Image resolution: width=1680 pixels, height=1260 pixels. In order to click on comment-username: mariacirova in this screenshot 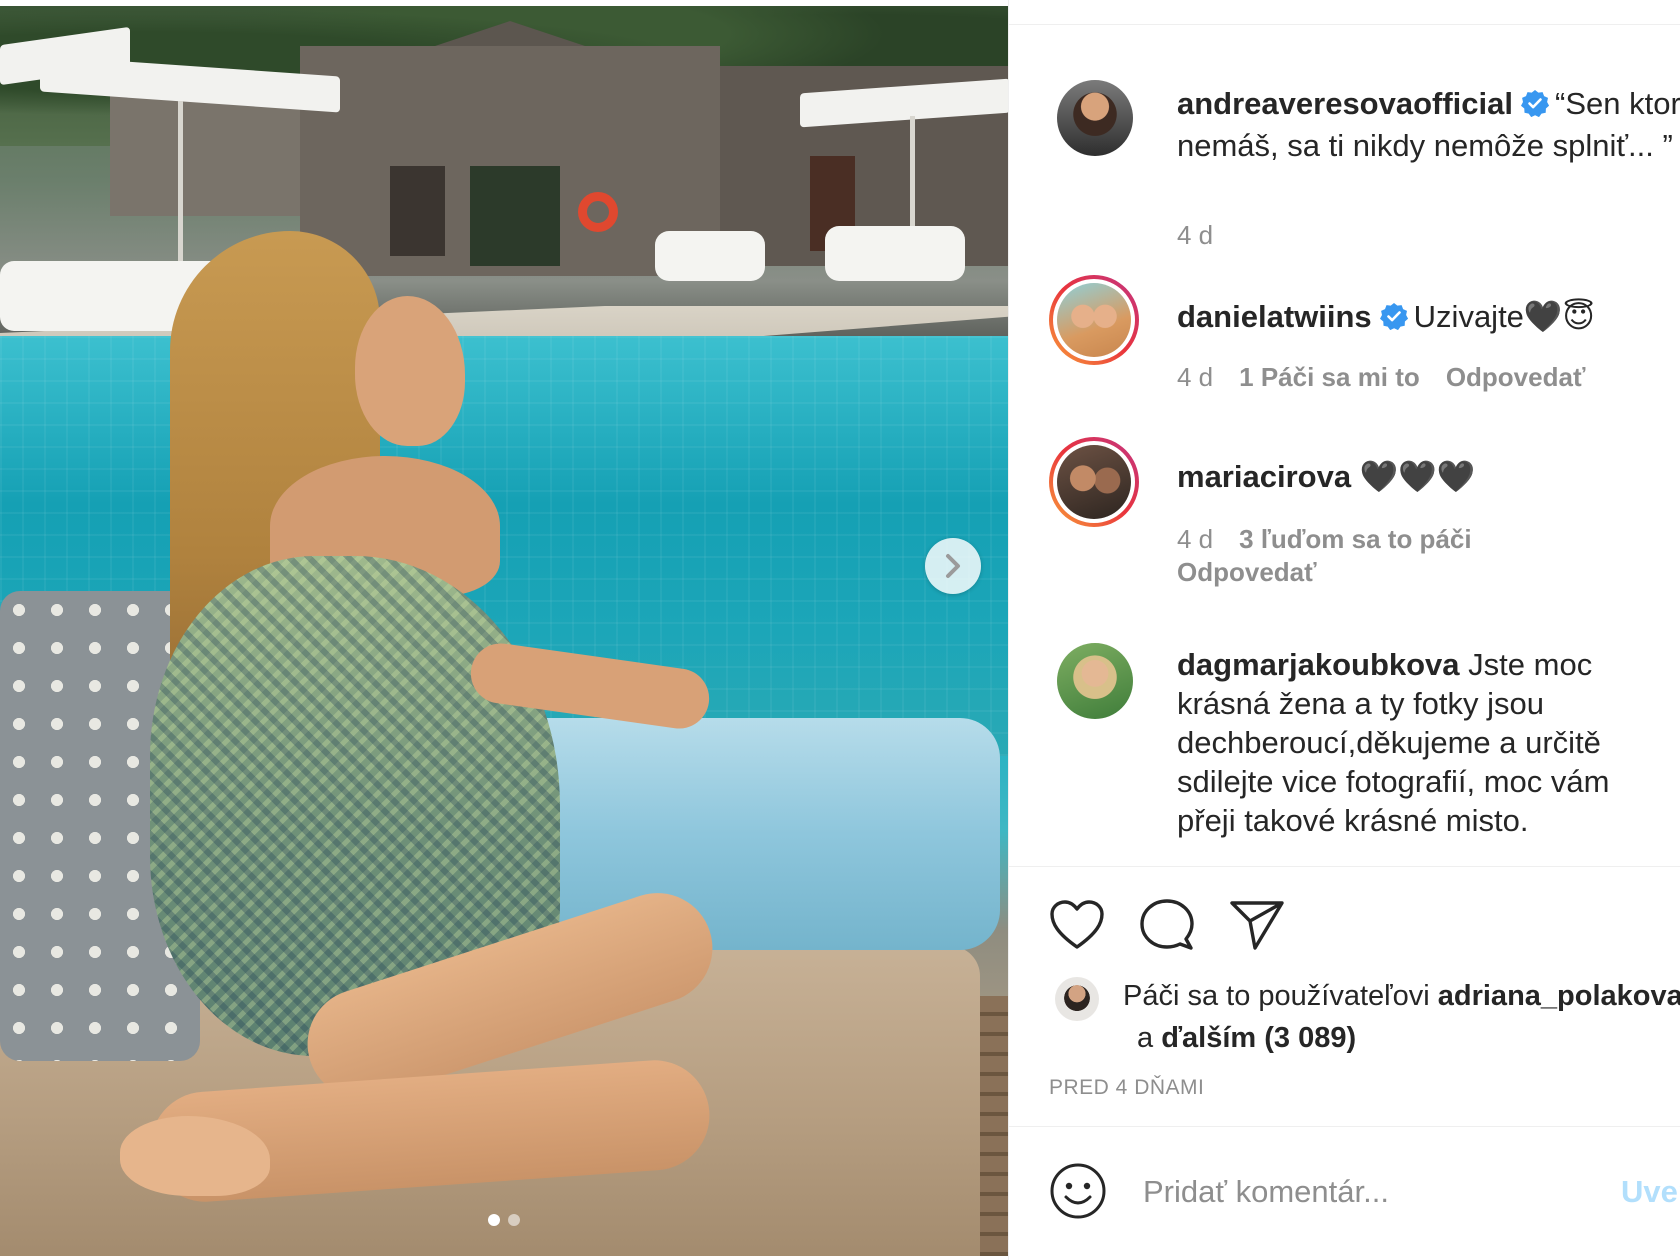, I will do `click(1264, 476)`.